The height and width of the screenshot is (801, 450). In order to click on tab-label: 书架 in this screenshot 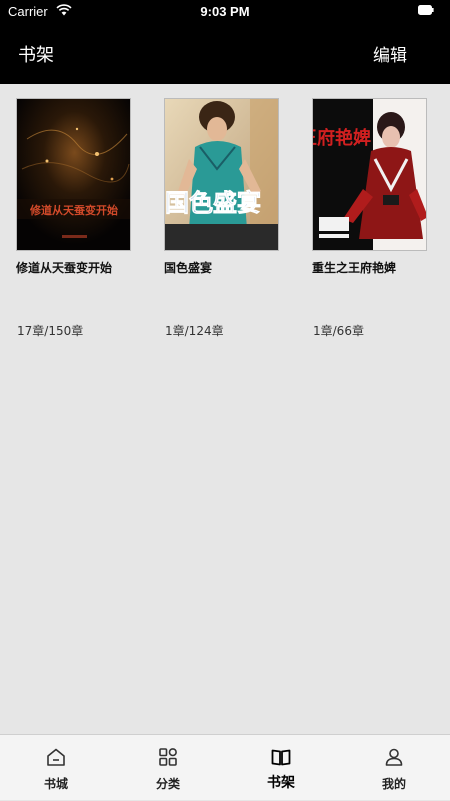, I will do `click(281, 783)`.